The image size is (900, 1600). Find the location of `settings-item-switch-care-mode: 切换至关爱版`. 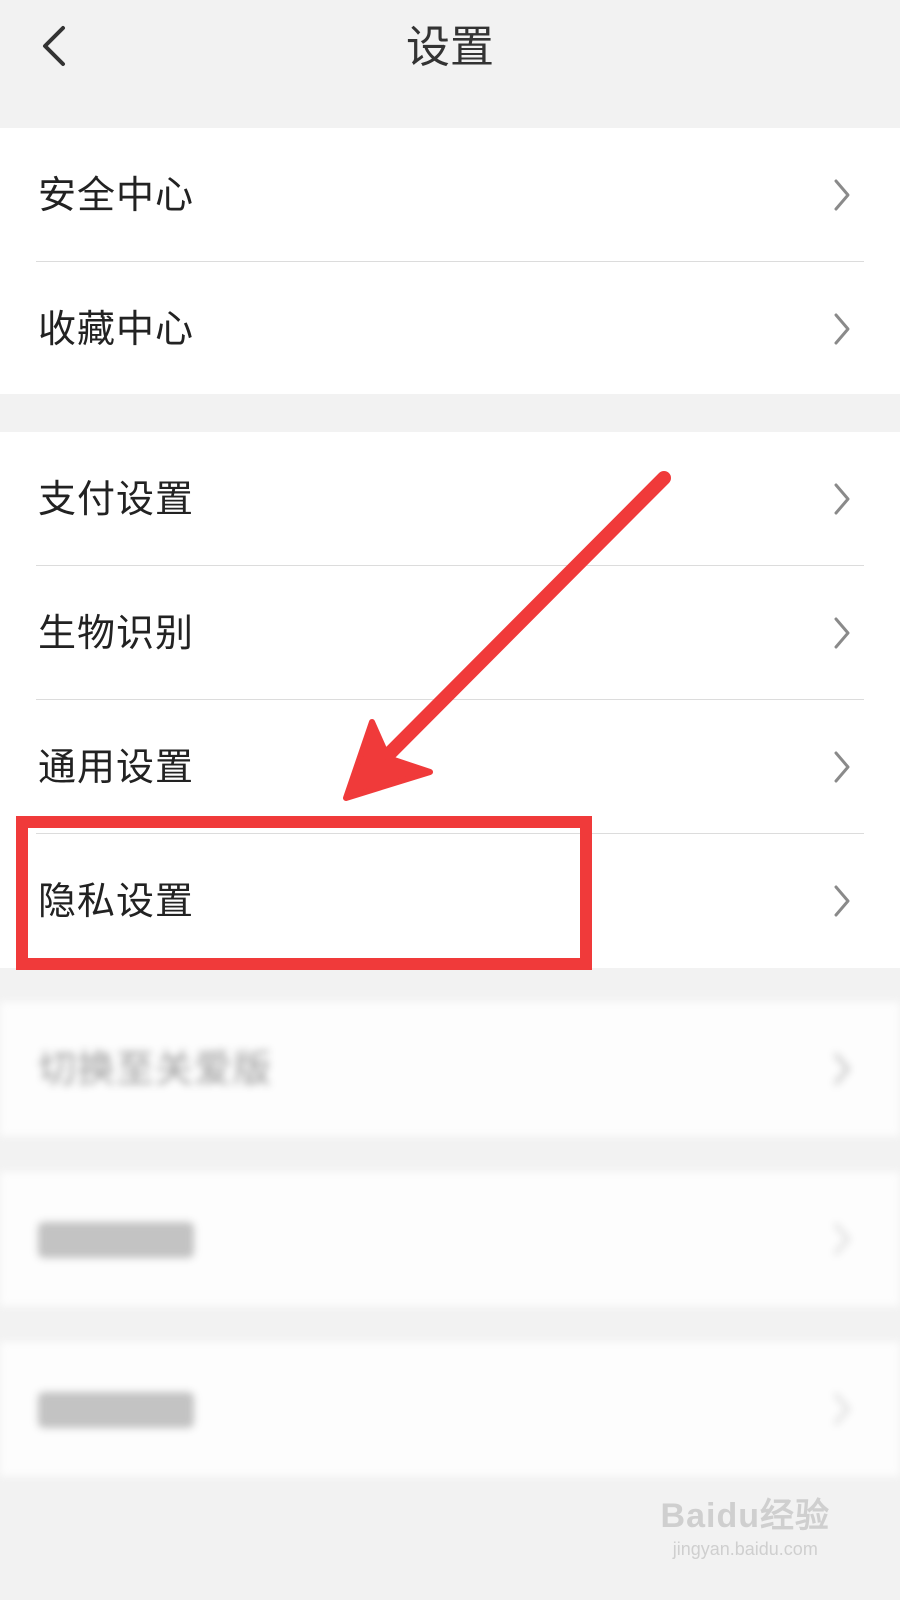

settings-item-switch-care-mode: 切换至关爱版 is located at coordinates (450, 1069).